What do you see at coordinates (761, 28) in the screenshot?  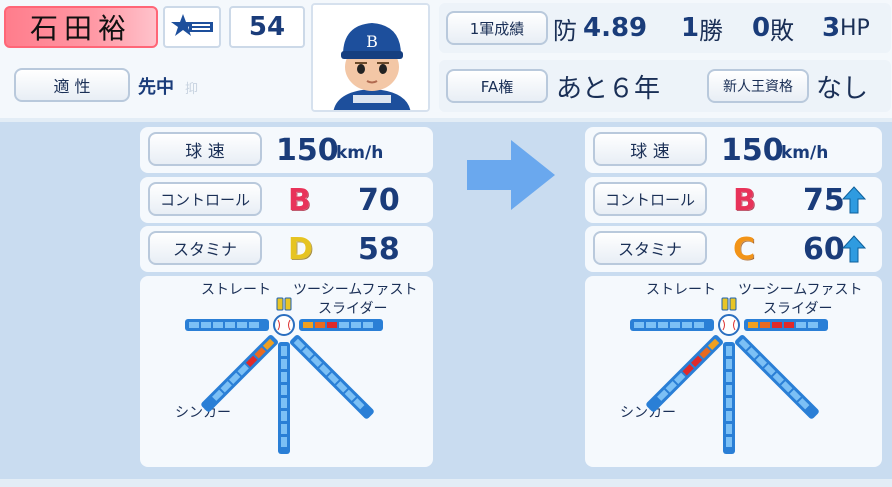 I see `losses-value: 0` at bounding box center [761, 28].